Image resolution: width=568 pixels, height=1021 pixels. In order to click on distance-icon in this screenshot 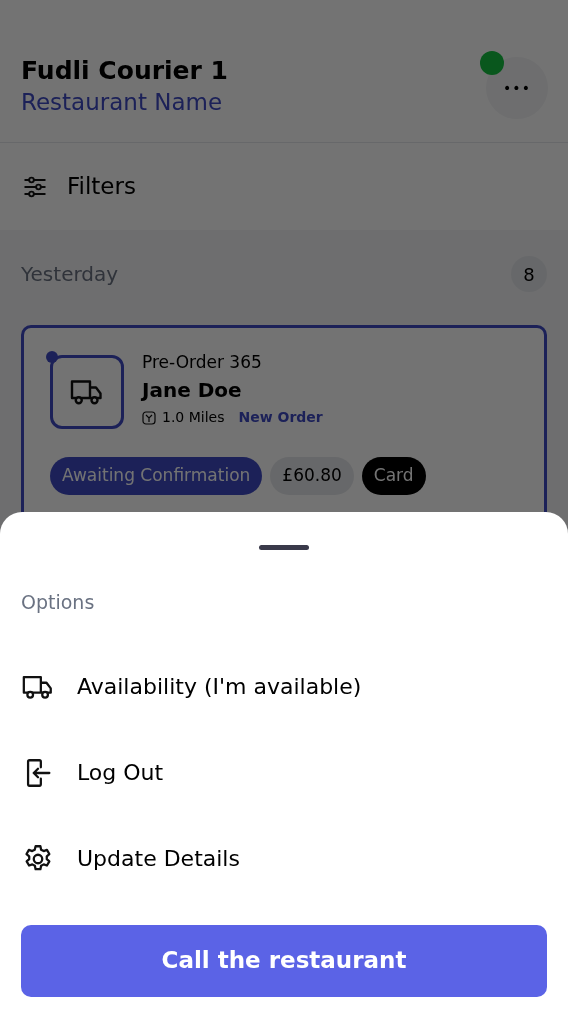, I will do `click(149, 417)`.